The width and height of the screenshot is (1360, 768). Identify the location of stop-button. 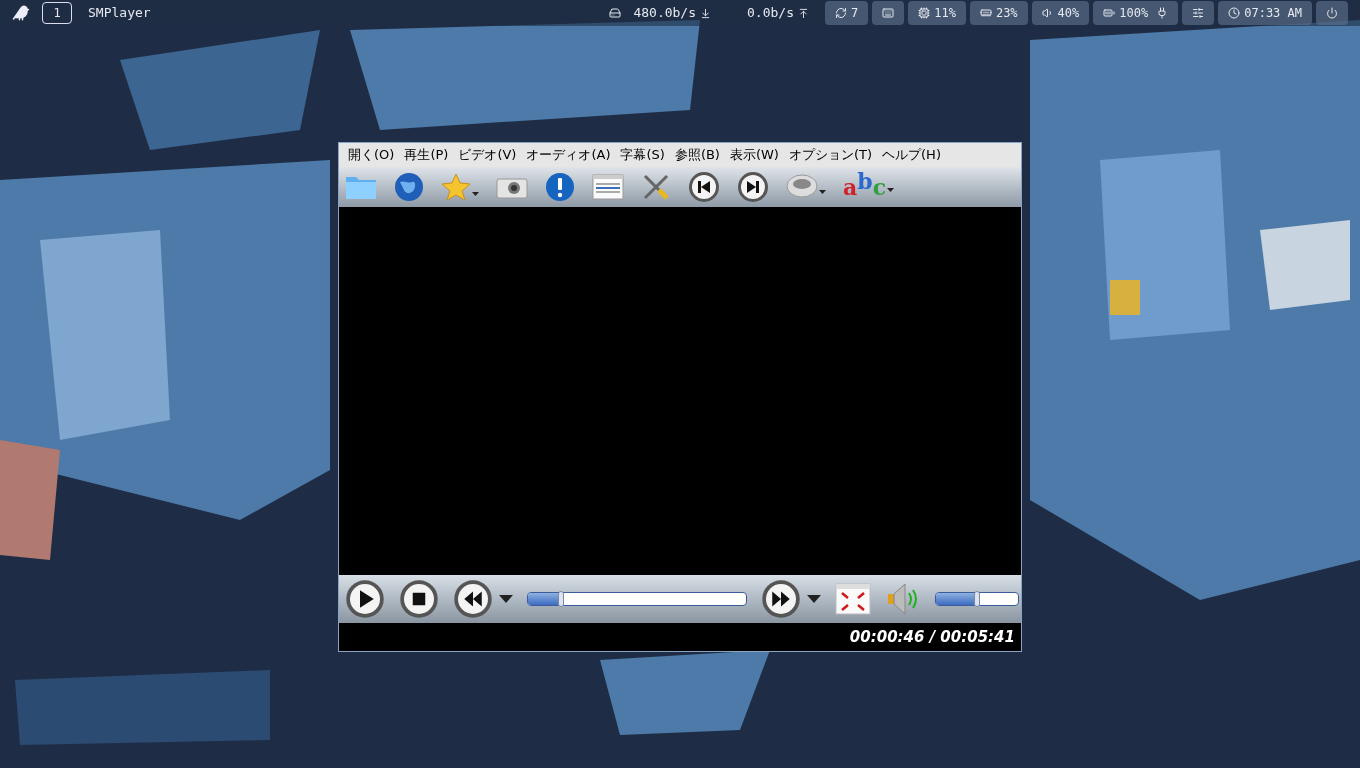
(419, 599).